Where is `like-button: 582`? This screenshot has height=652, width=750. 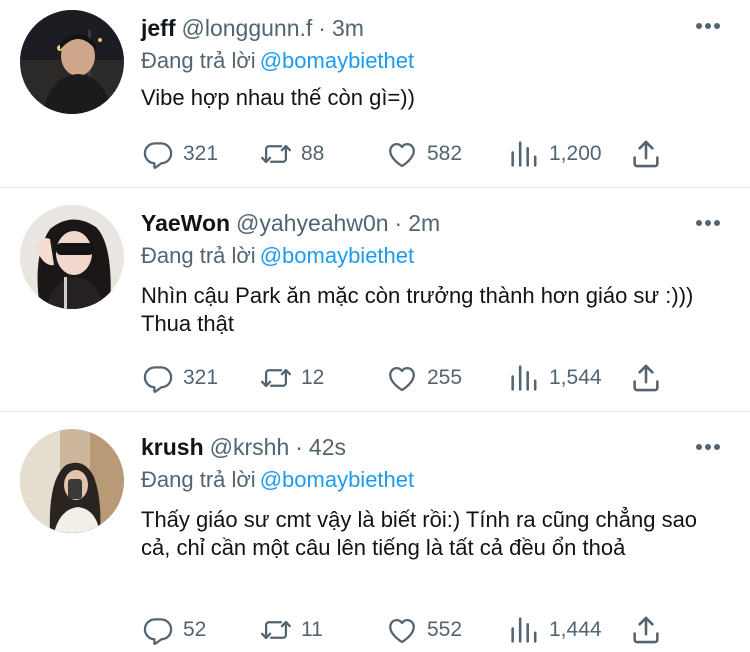
like-button: 582 is located at coordinates (423, 154).